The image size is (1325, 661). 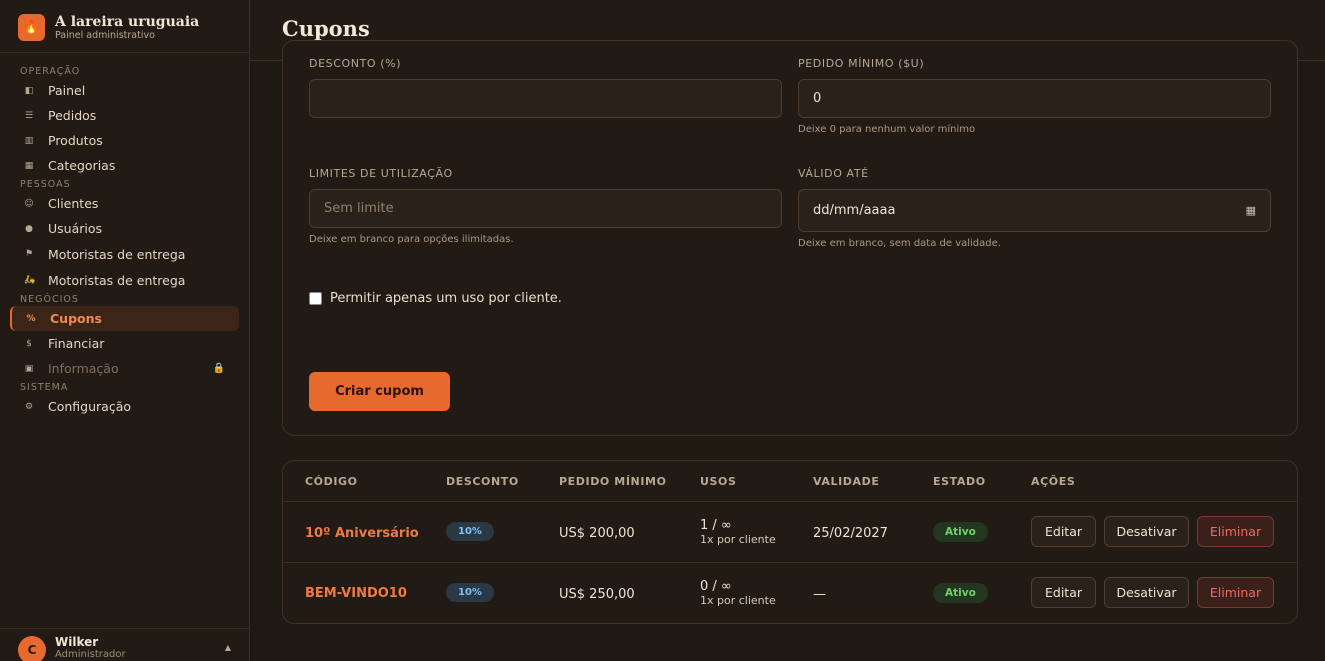 I want to click on sidebar-item-configuracao: ⚙ Configuração, so click(x=124, y=406).